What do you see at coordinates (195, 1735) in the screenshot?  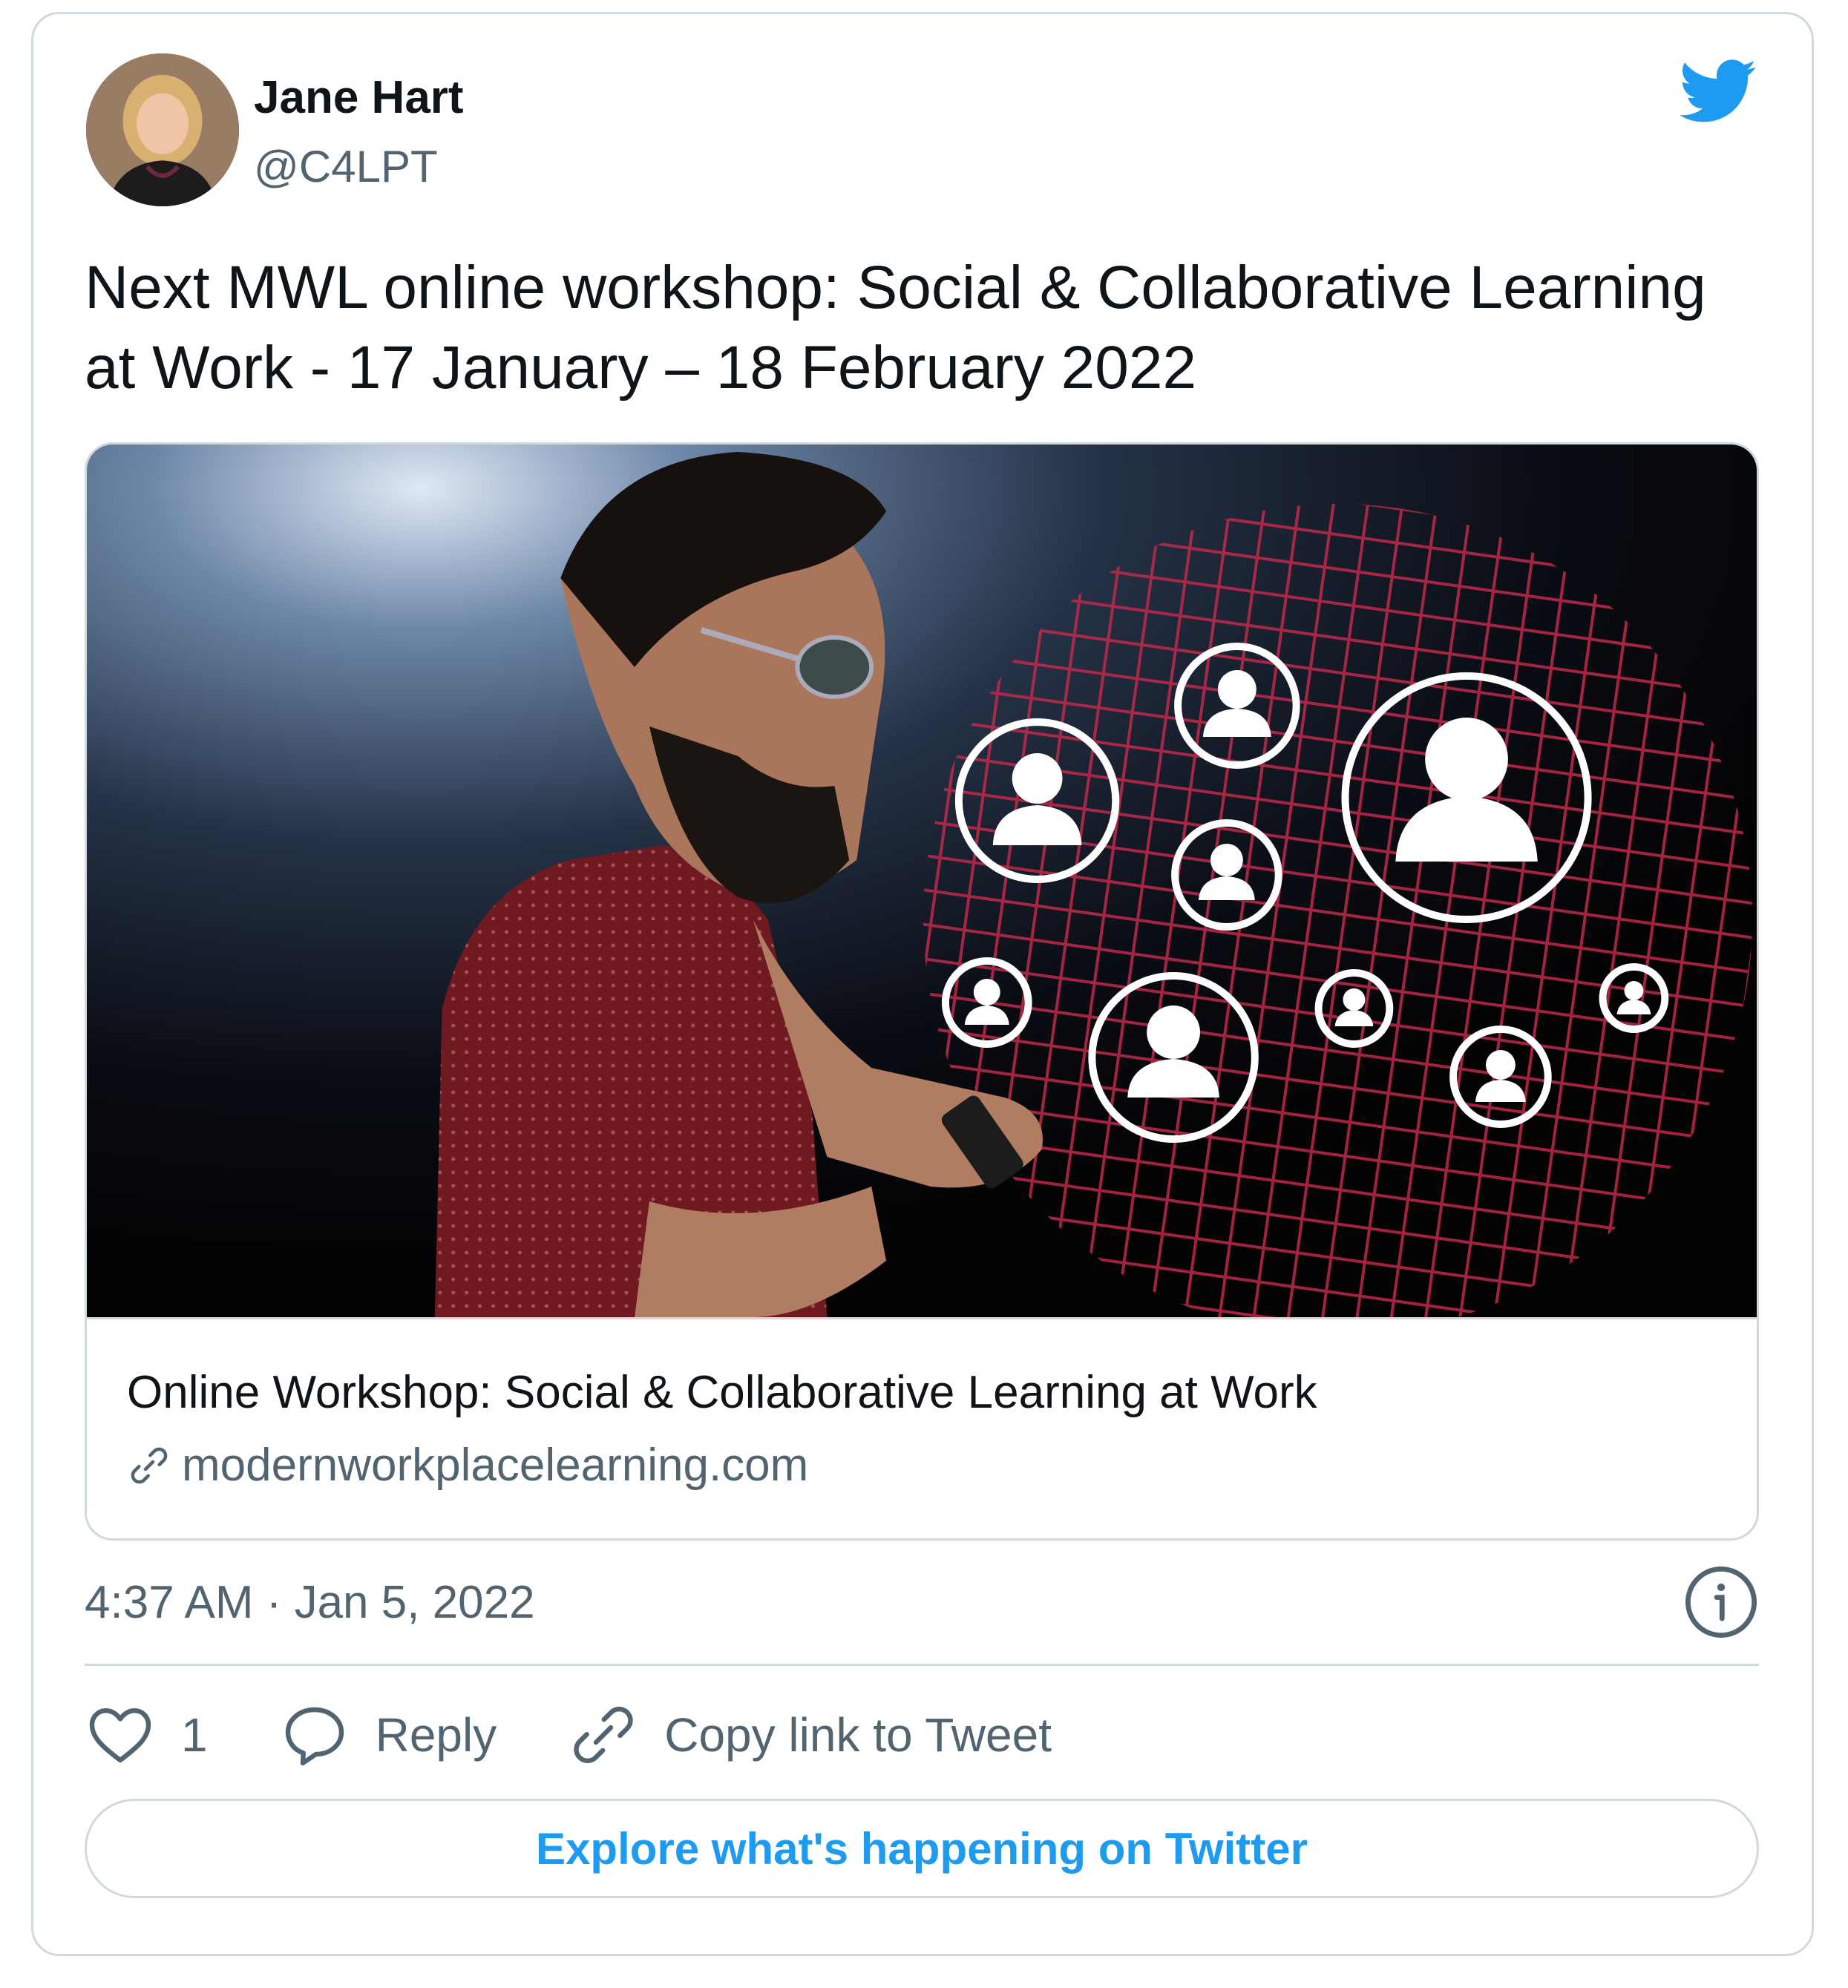 I see `like-count: 1` at bounding box center [195, 1735].